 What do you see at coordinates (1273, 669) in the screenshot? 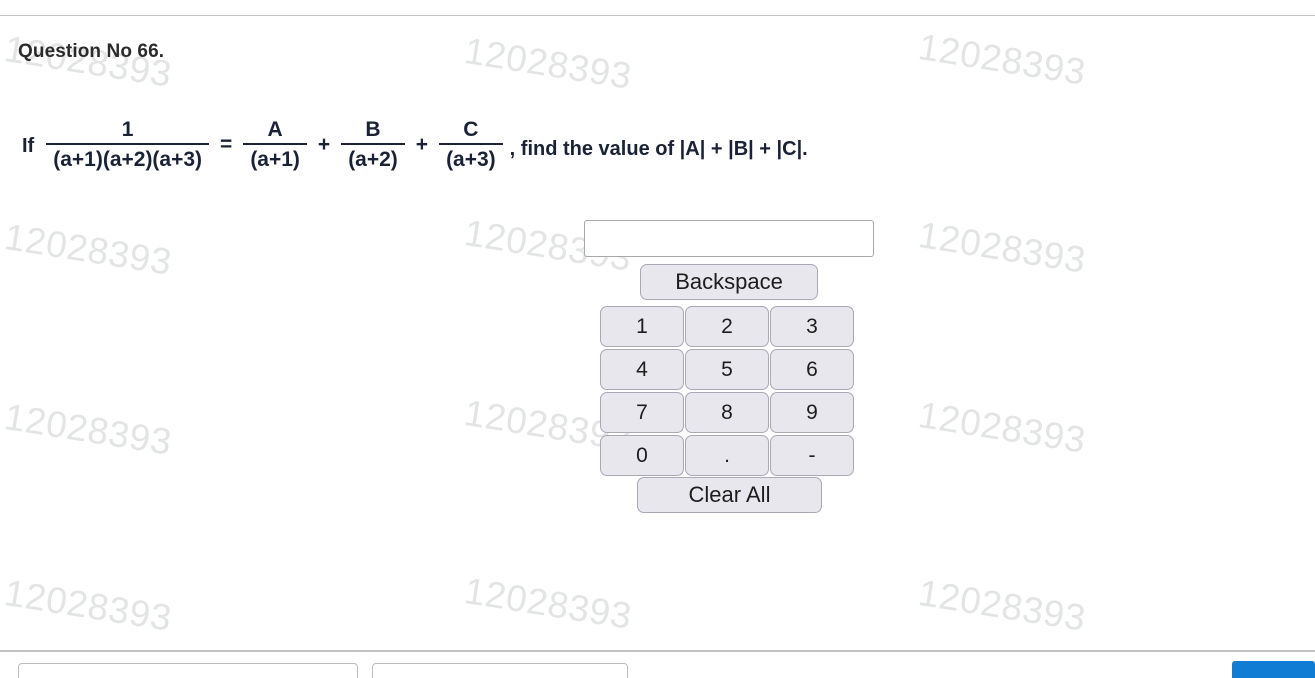
I see `footer-submit-button` at bounding box center [1273, 669].